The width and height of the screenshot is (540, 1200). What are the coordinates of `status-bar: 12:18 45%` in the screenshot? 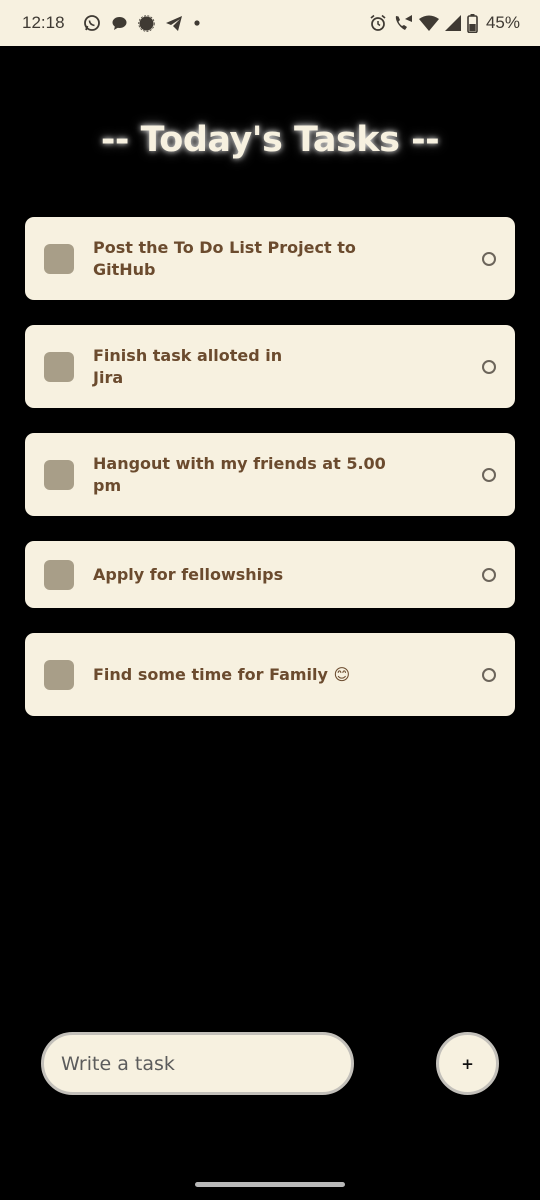 It's located at (270, 23).